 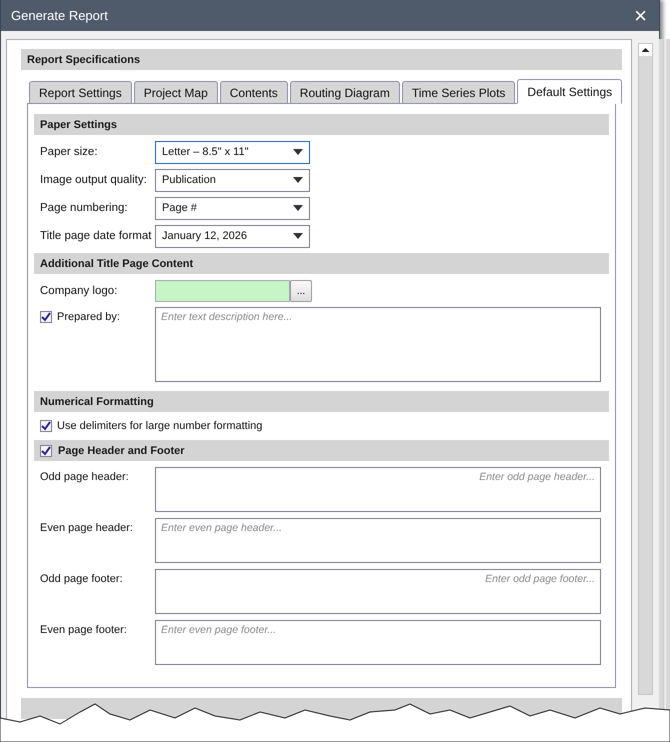 What do you see at coordinates (79, 291) in the screenshot?
I see `field-label: Company logo:` at bounding box center [79, 291].